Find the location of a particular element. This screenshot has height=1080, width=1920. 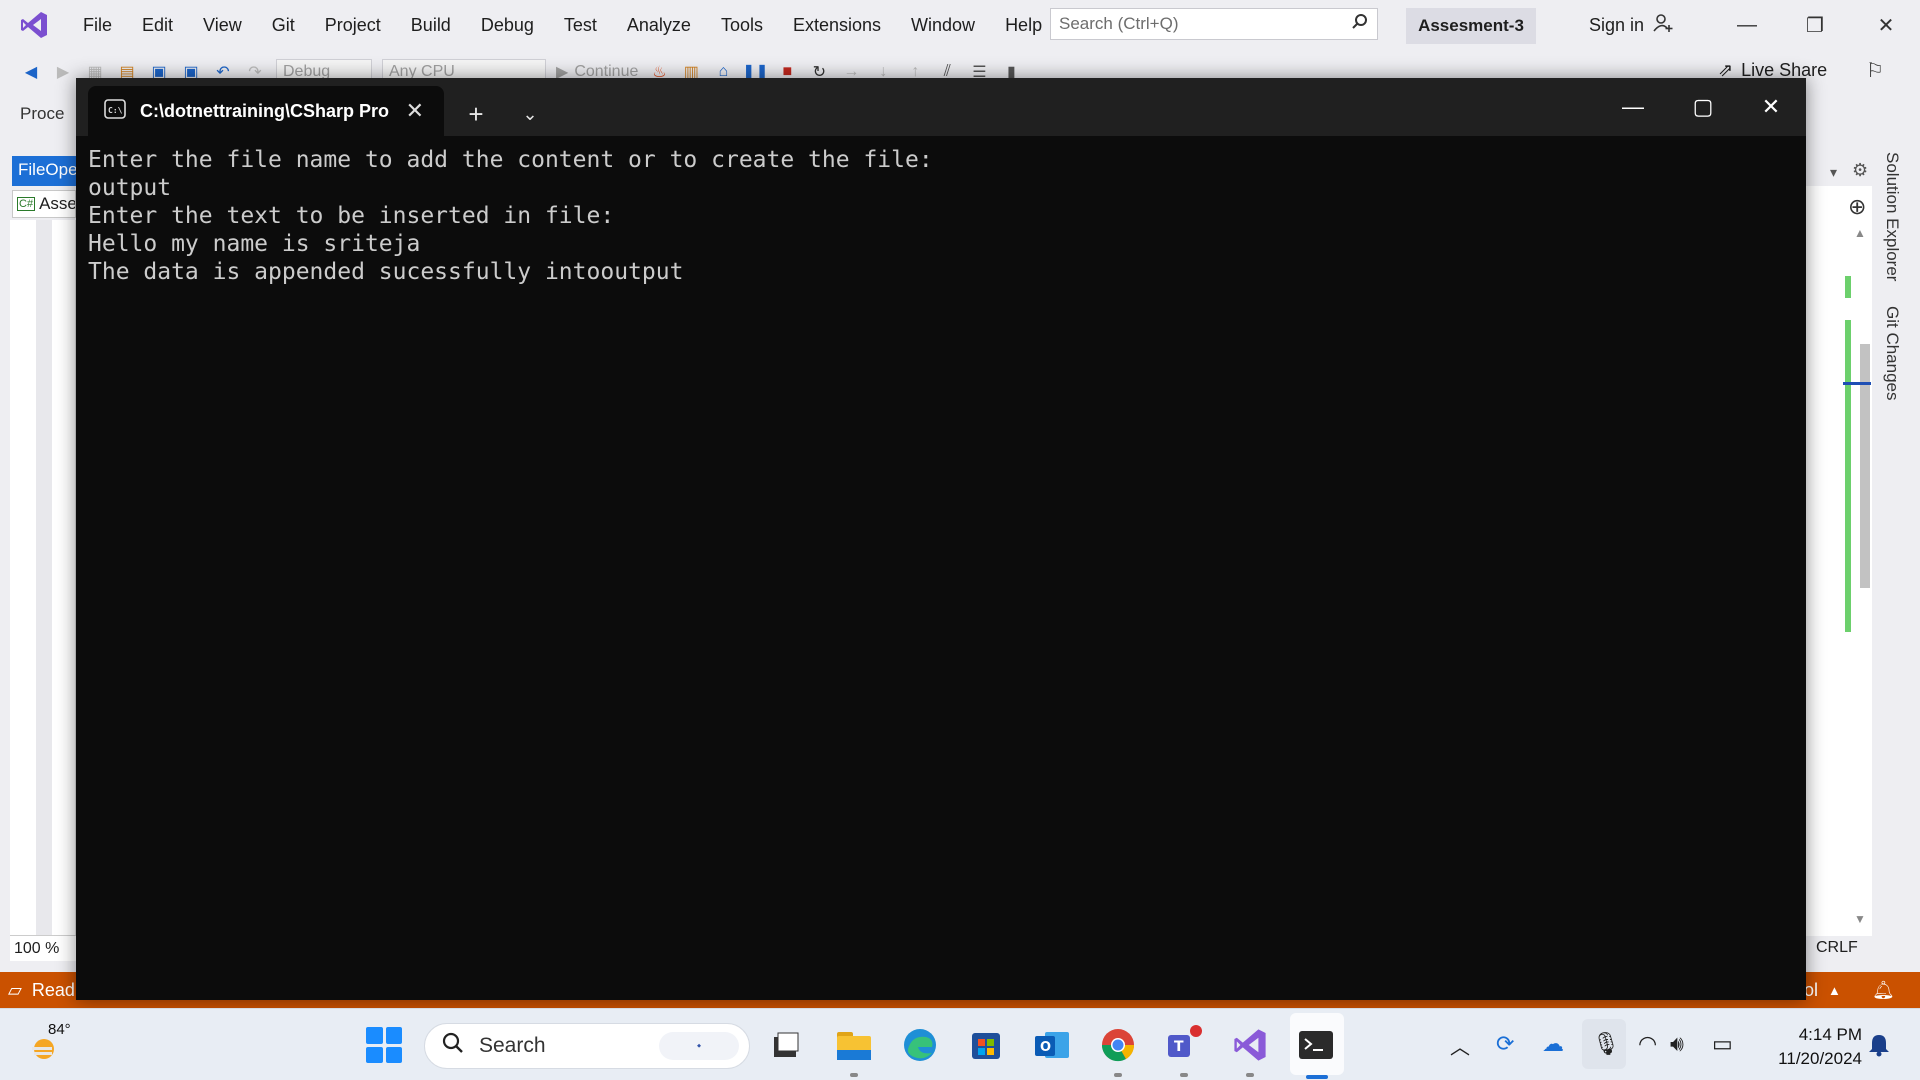

teams-icon: T is located at coordinates (1184, 1051).